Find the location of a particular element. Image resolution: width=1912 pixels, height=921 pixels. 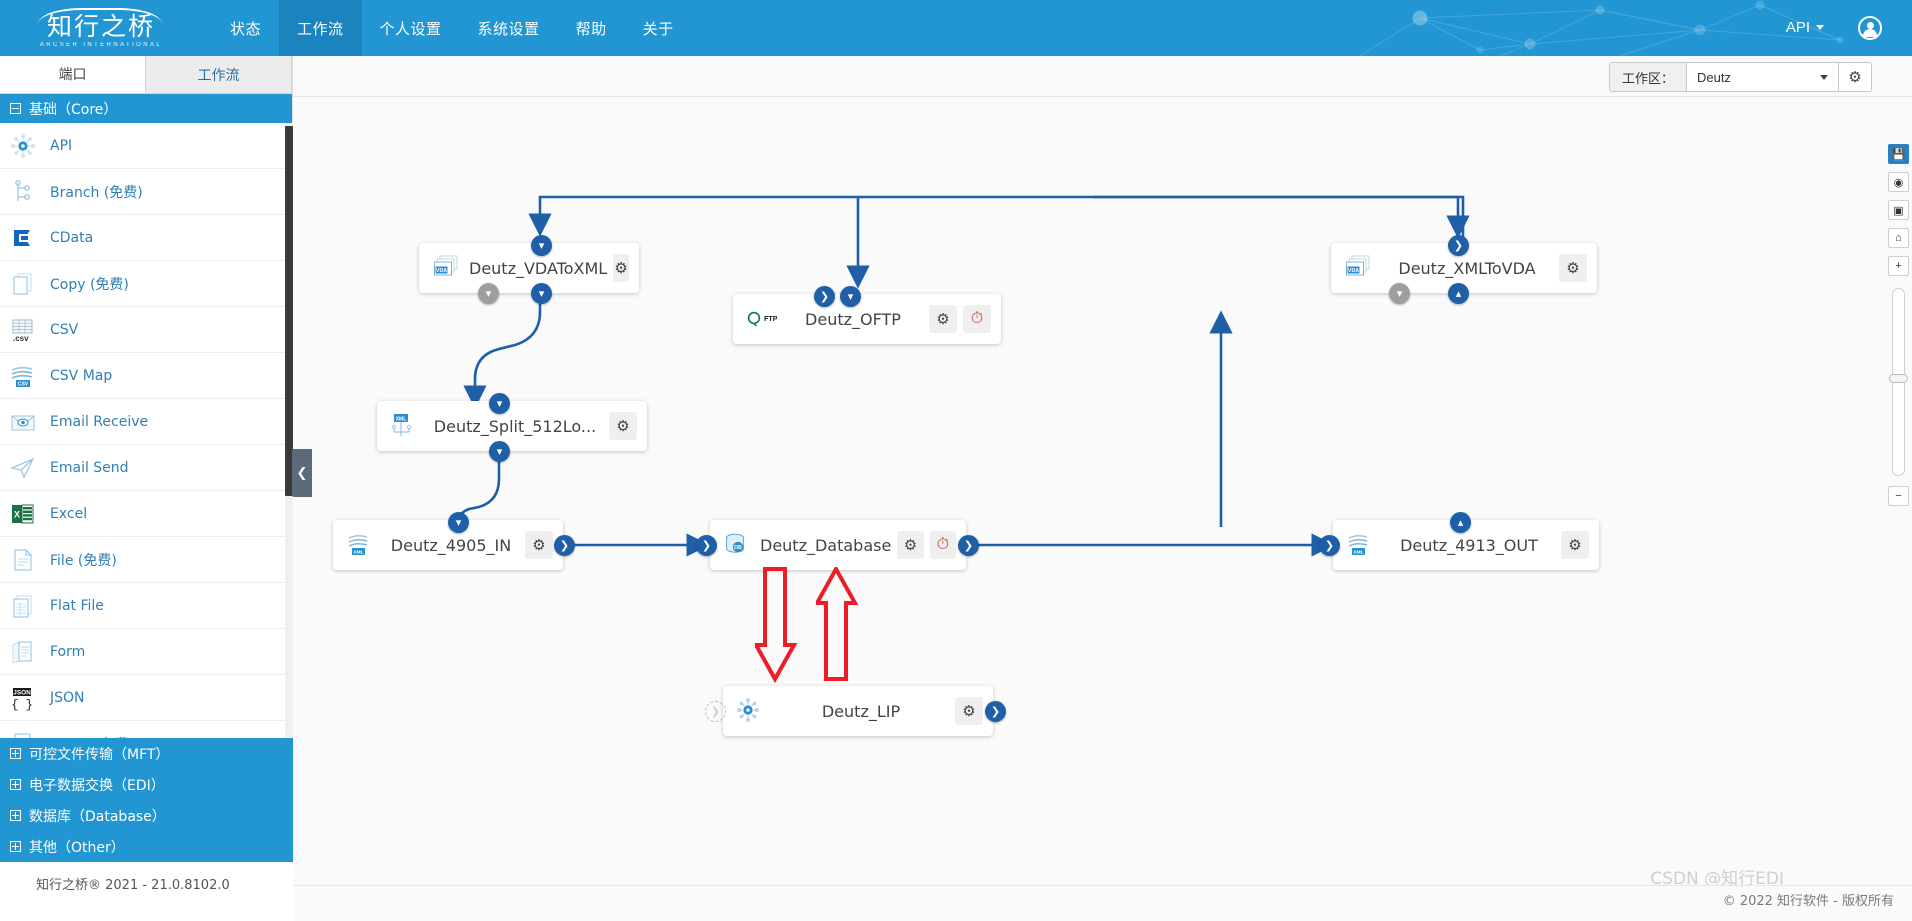

fit-to-screen-button: ▣ is located at coordinates (1898, 210).